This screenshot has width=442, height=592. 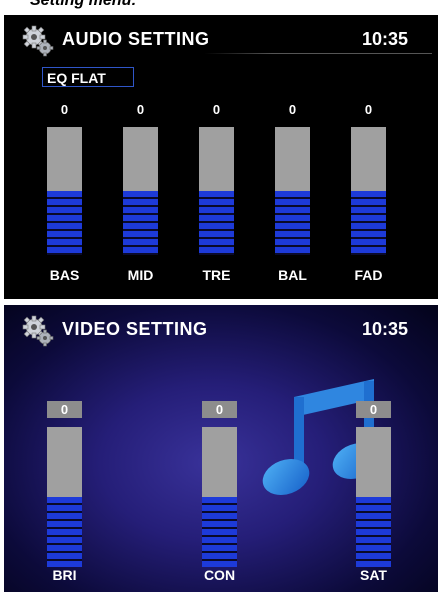 What do you see at coordinates (373, 409) in the screenshot?
I see `sat-value: 0` at bounding box center [373, 409].